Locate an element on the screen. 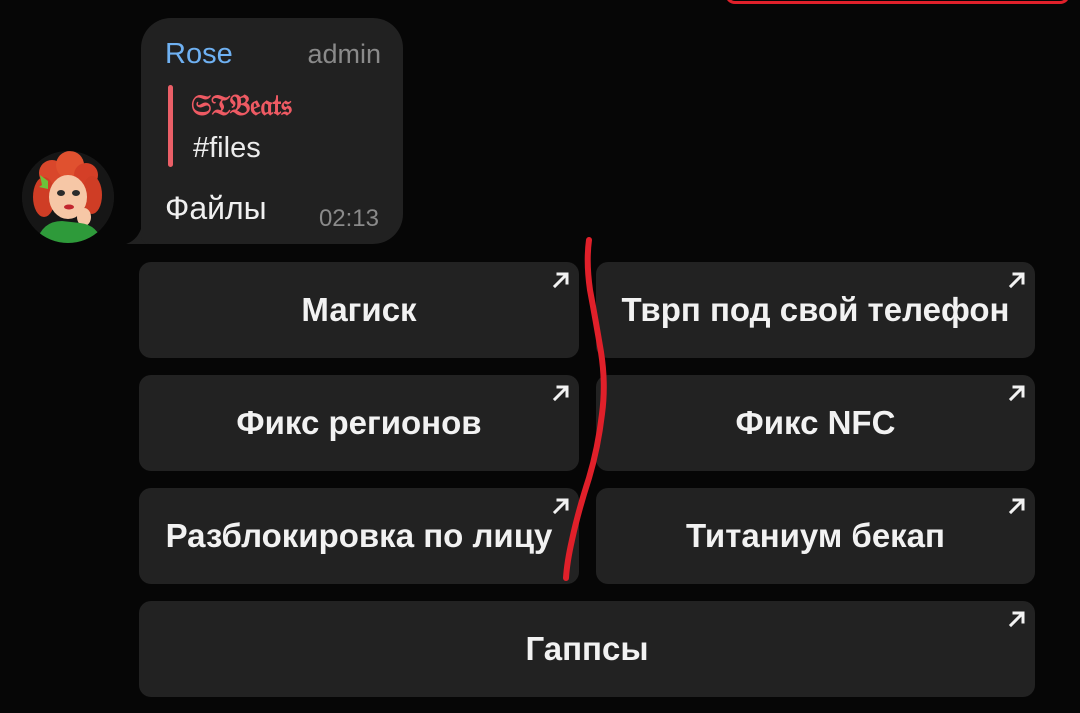  button-label: Магиск is located at coordinates (359, 309).